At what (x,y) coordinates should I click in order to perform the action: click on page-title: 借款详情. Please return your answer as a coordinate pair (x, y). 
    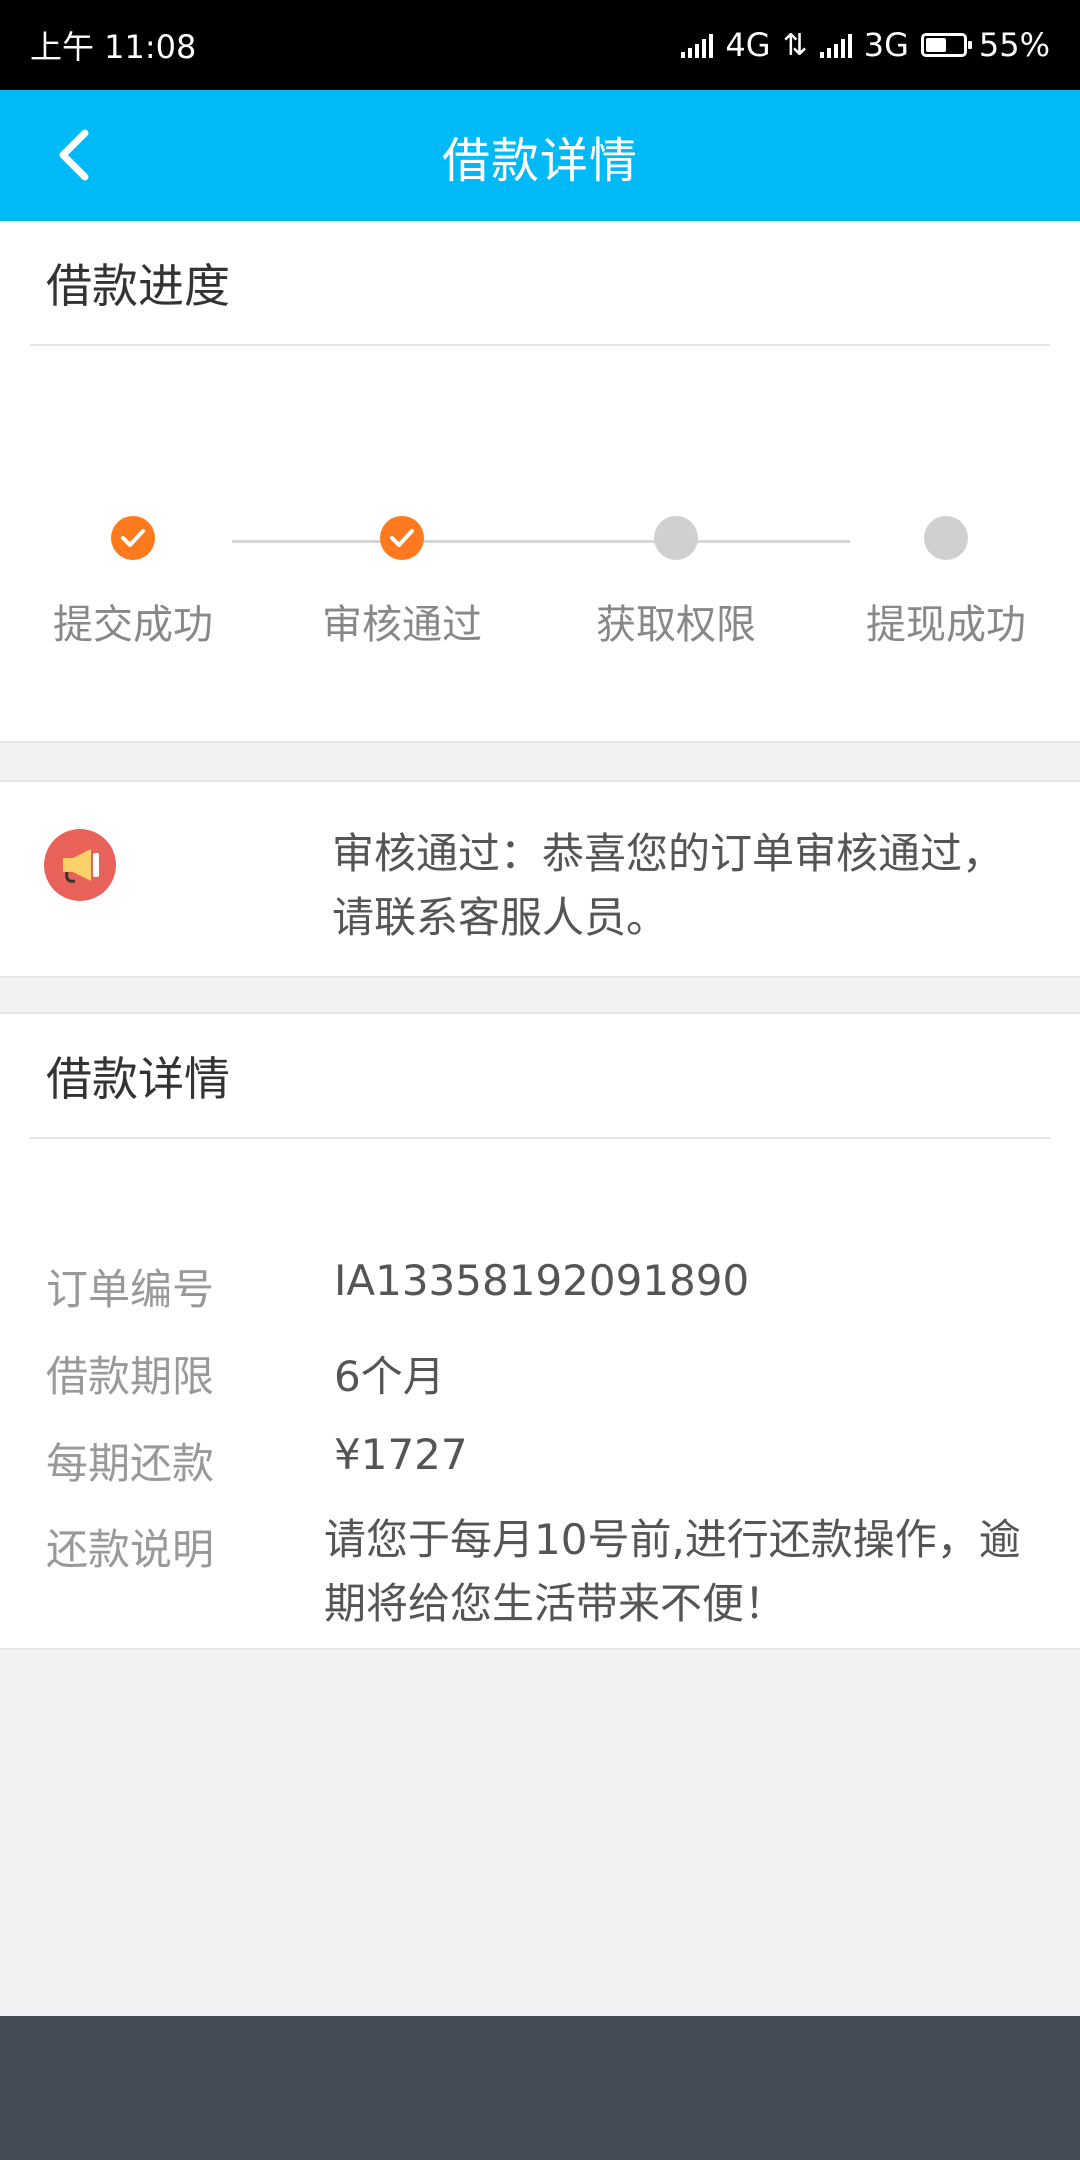
    Looking at the image, I should click on (539, 160).